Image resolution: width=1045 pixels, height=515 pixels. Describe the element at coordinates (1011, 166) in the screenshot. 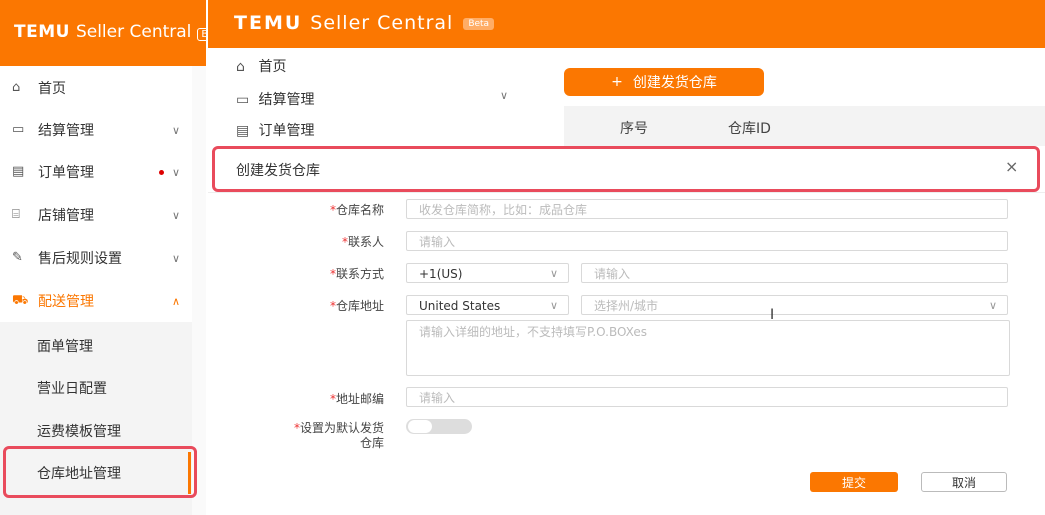

I see `close-icon: ×` at that location.